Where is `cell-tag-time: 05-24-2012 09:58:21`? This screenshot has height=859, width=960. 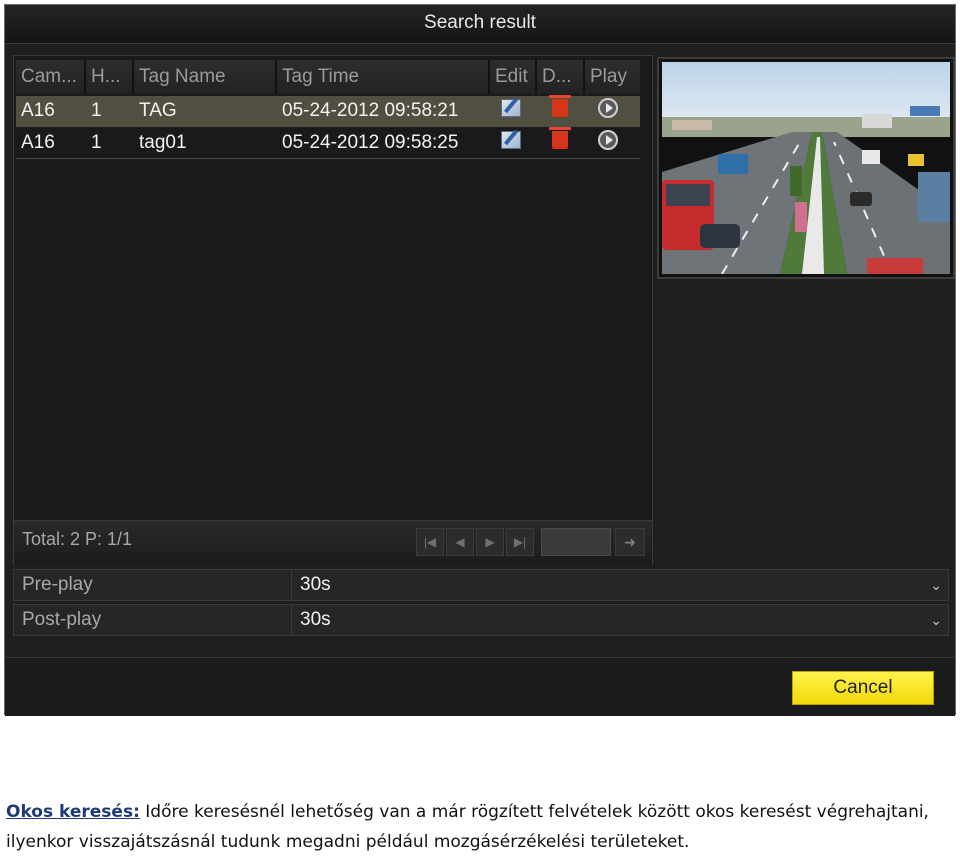
cell-tag-time: 05-24-2012 09:58:21 is located at coordinates (370, 110).